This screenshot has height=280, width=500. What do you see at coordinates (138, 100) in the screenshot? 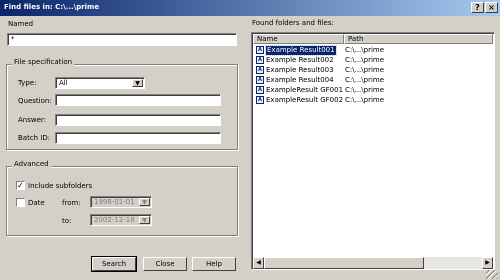
I see `question-input` at bounding box center [138, 100].